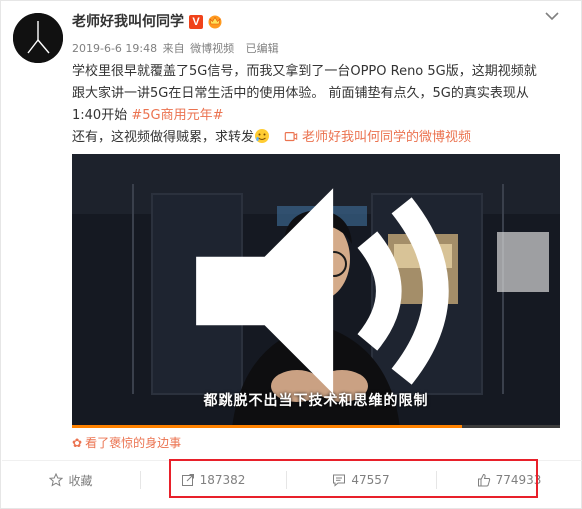 The image size is (582, 509). Describe the element at coordinates (114, 48) in the screenshot. I see `post-date: 2019-6-6 19:48` at that location.